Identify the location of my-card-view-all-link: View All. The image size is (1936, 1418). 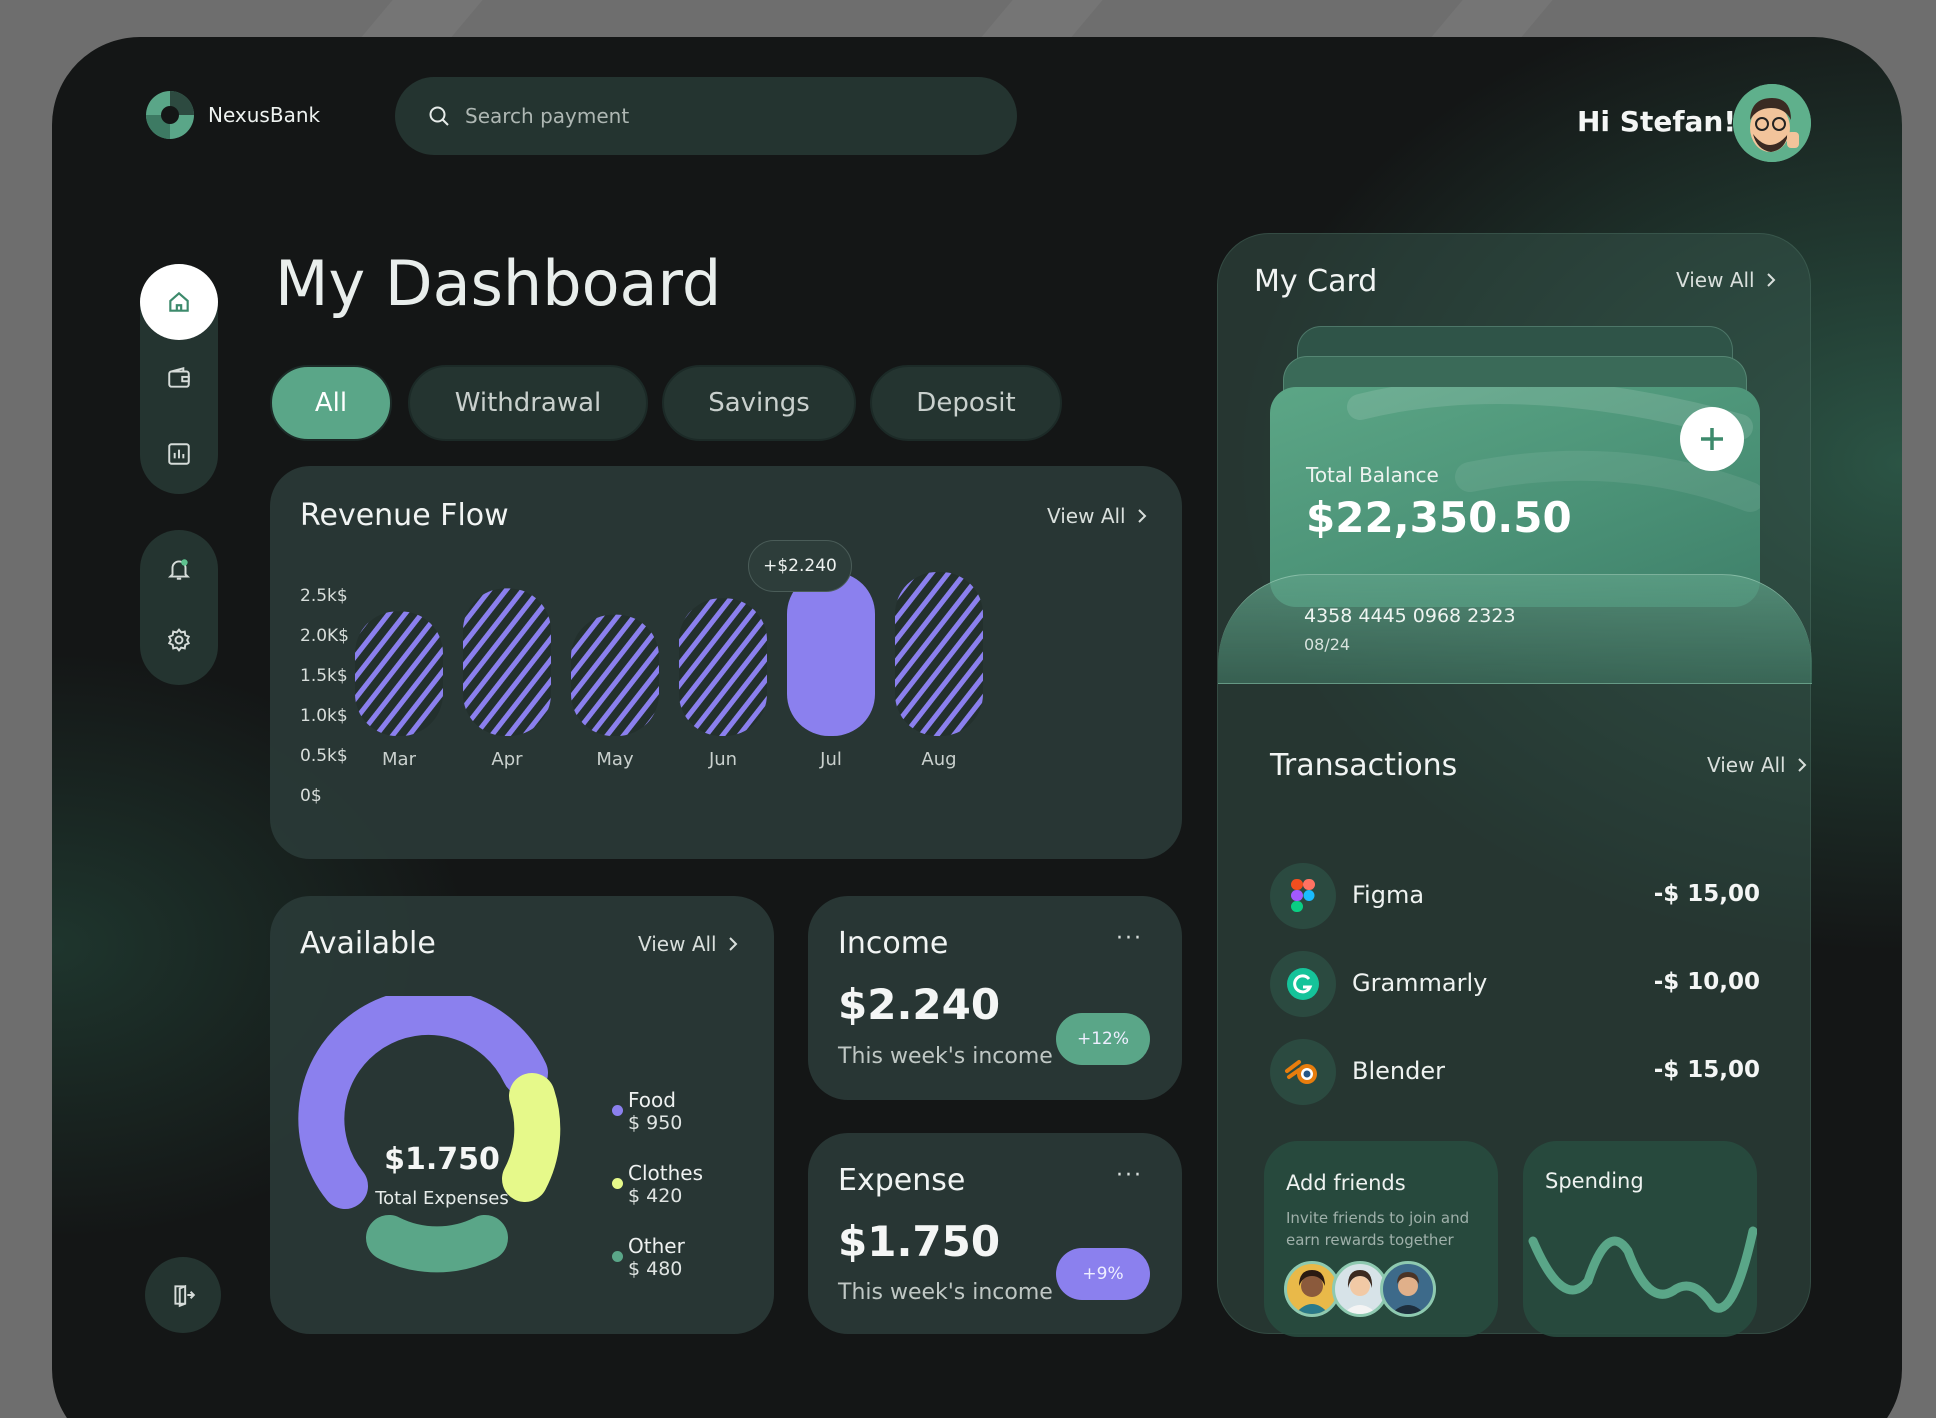
(1726, 280).